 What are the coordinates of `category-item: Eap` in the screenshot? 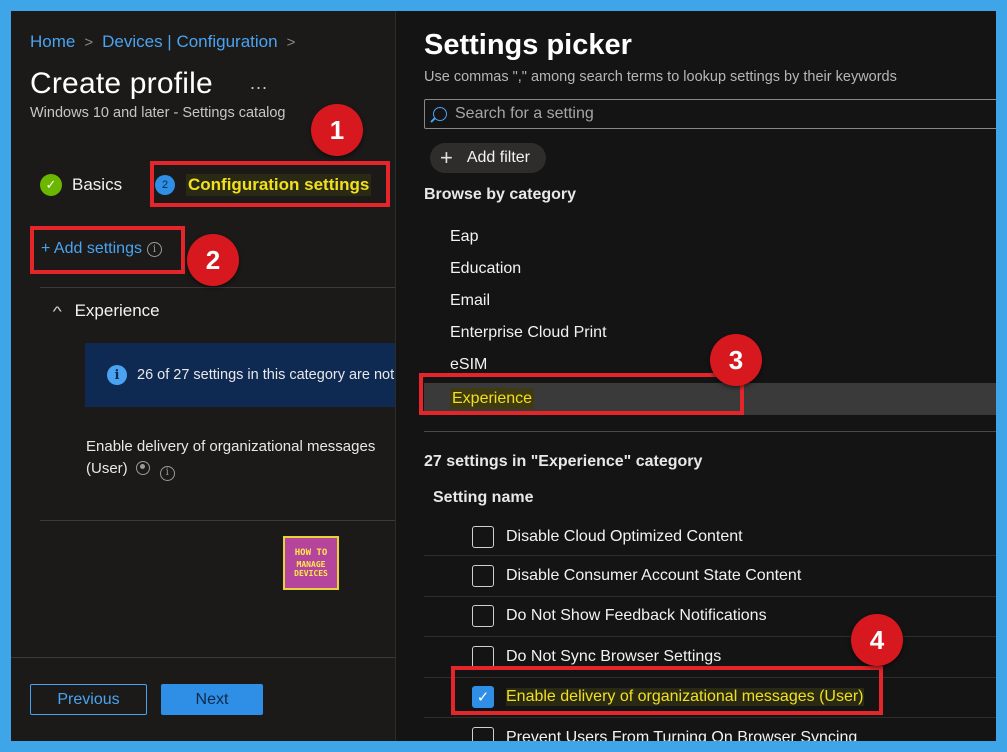 It's located at (710, 237).